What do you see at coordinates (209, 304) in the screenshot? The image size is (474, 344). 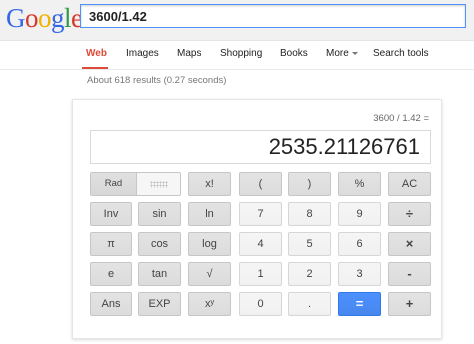 I see `calc-button-power: xʸ` at bounding box center [209, 304].